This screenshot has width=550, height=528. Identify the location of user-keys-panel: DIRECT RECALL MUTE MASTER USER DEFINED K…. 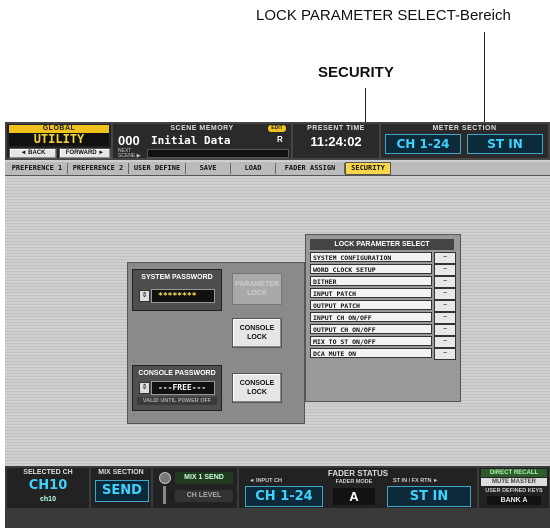
(514, 488).